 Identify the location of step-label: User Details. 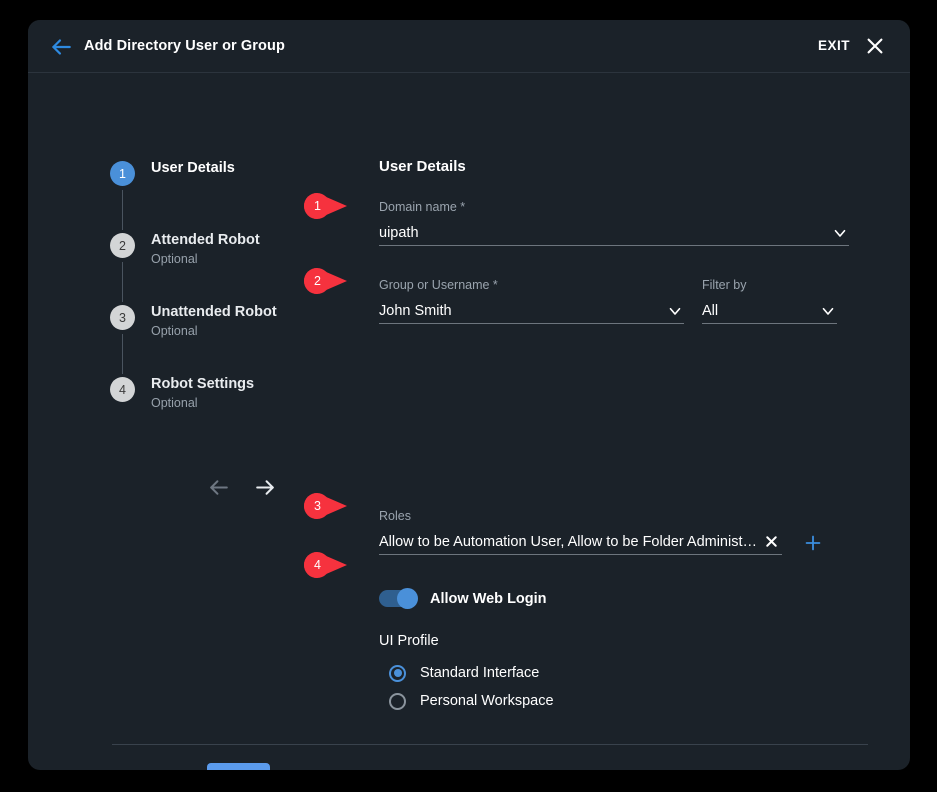
(193, 168).